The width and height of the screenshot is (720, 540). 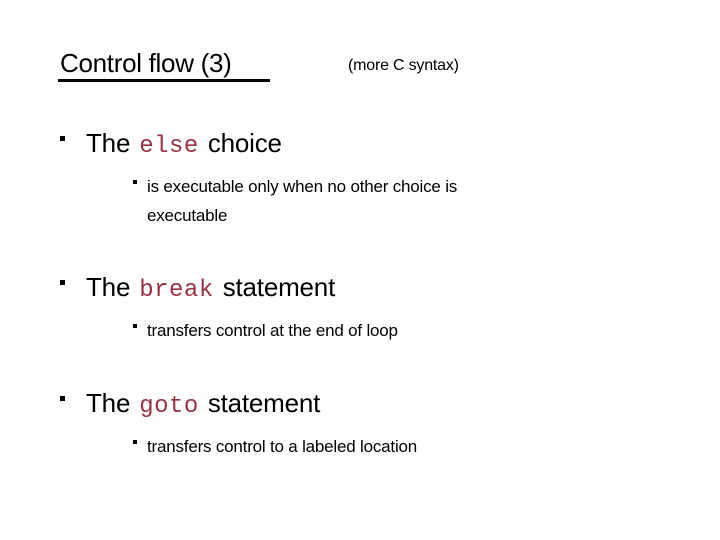 What do you see at coordinates (272, 330) in the screenshot?
I see `sub-bullet-line: transfers control at the end of loop` at bounding box center [272, 330].